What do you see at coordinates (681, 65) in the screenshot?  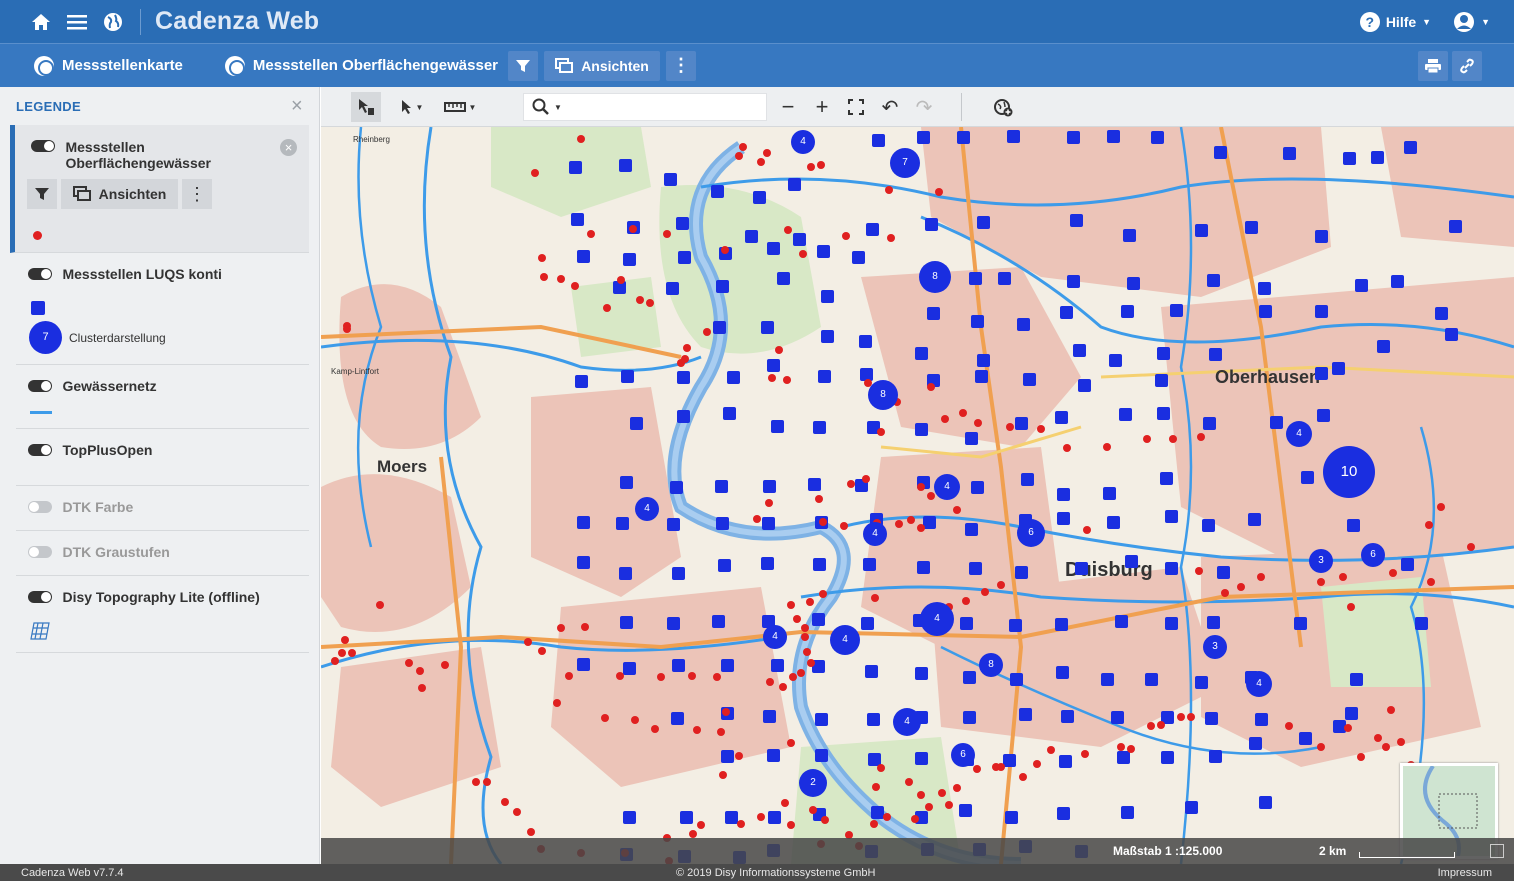 I see `more-button: ⋮` at bounding box center [681, 65].